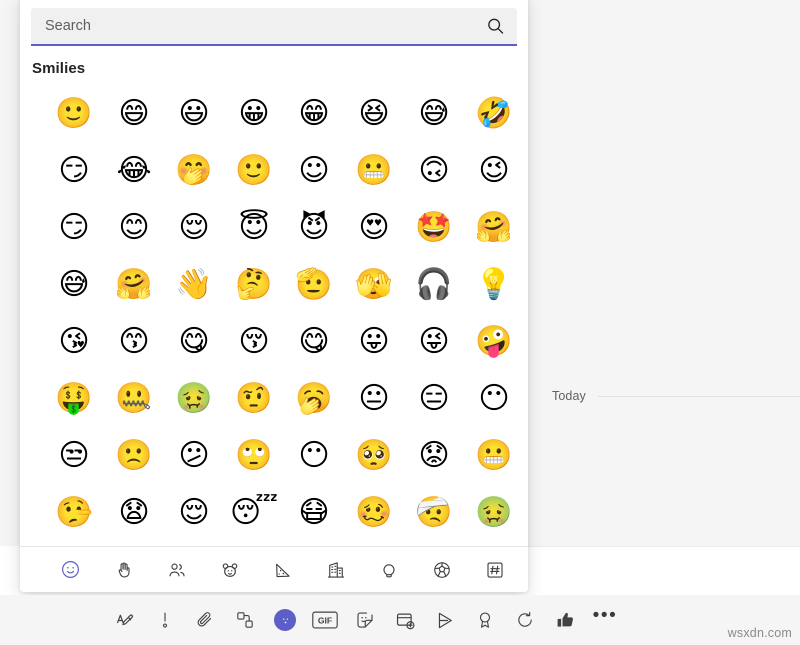  I want to click on emoji-face-with-hair-over-eye: 😶, so click(314, 455).